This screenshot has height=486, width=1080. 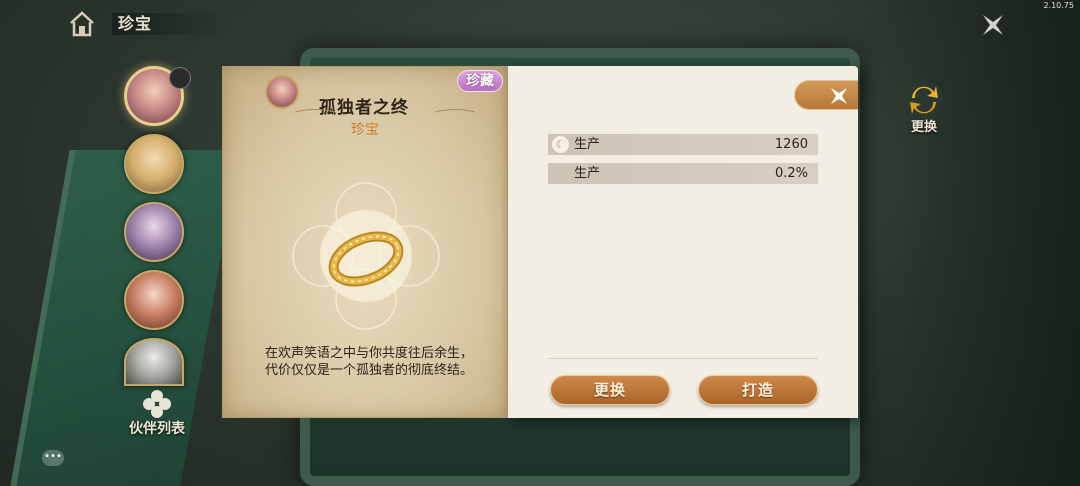 What do you see at coordinates (369, 362) in the screenshot?
I see `item-description: 在欢声笑语之中与你共度往后余生，代价仅仅是一个孤独者的彻底终结。` at bounding box center [369, 362].